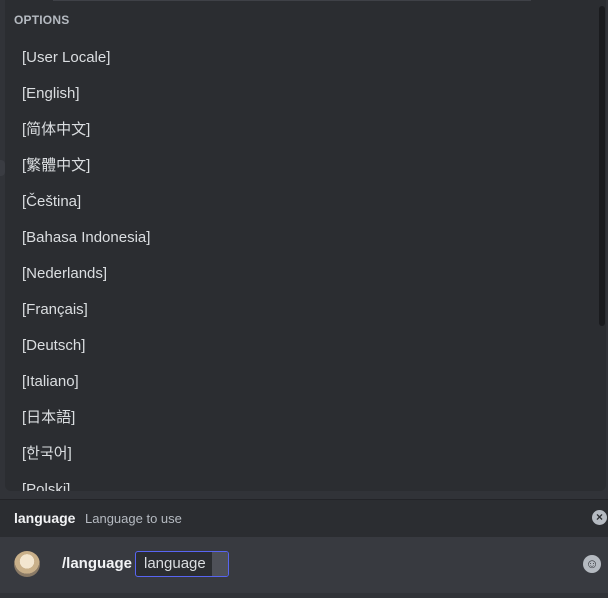 Image resolution: width=608 pixels, height=598 pixels. I want to click on option-czech: [Čeština], so click(300, 202).